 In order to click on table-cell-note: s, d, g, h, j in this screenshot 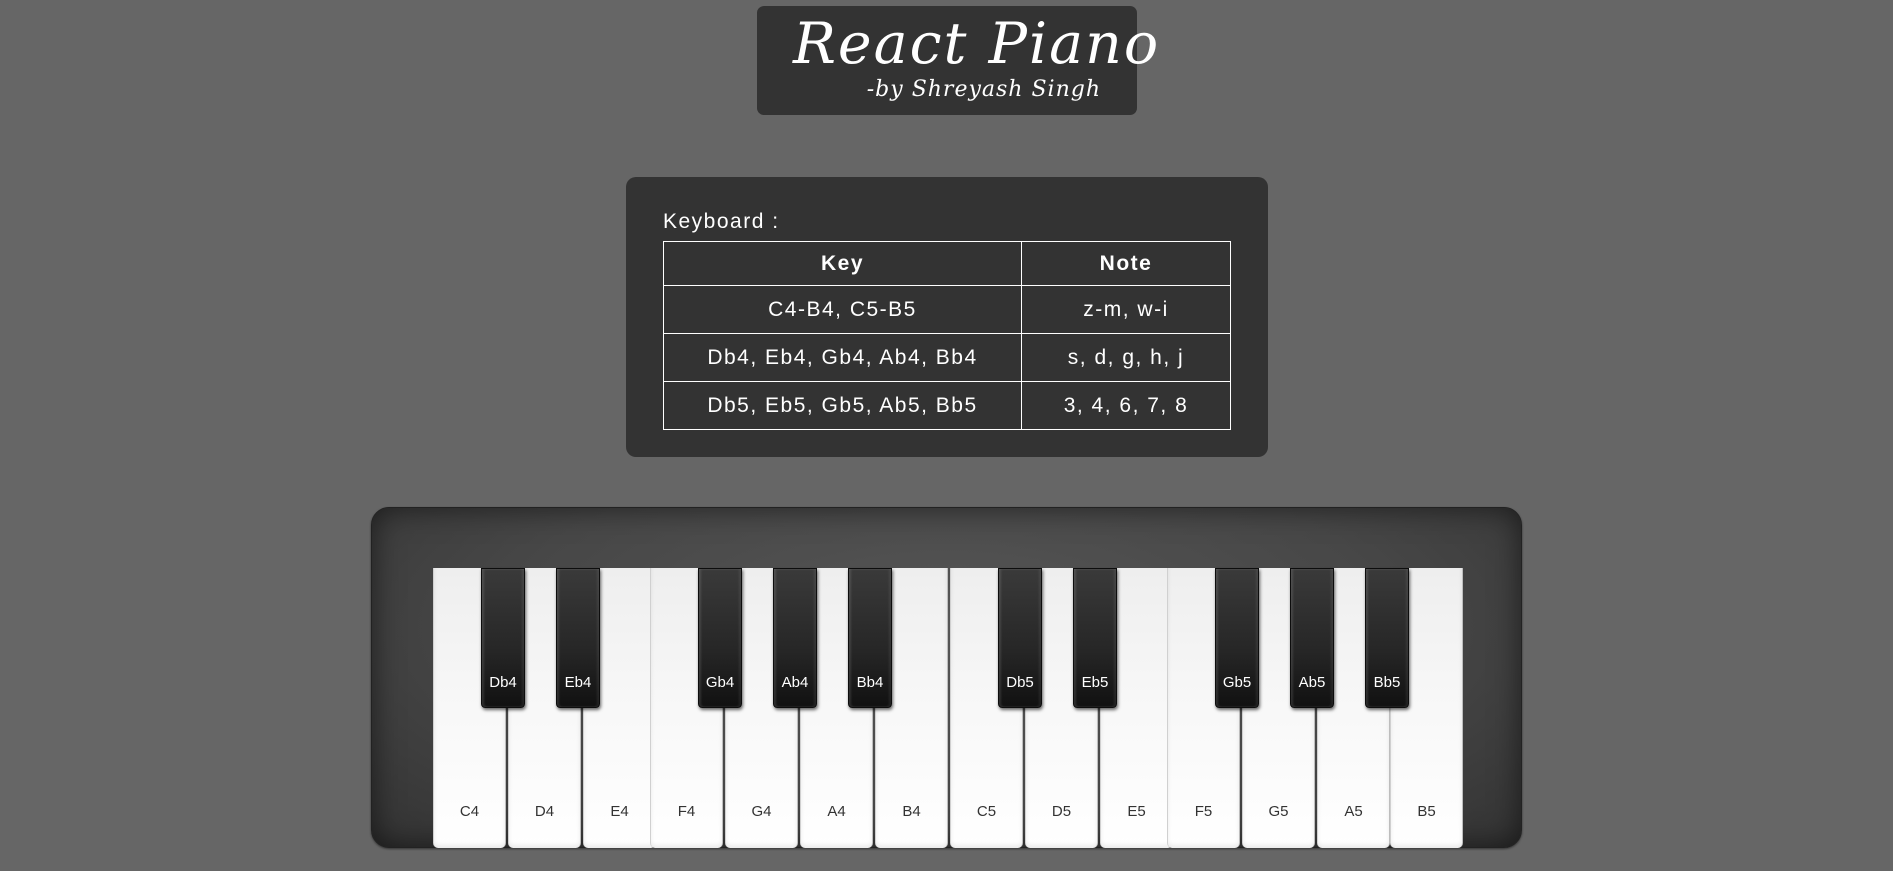, I will do `click(1126, 357)`.